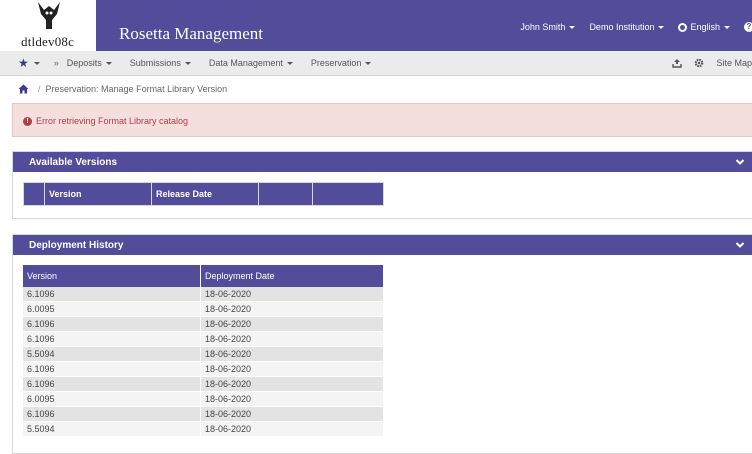  I want to click on nav-preservation-label: Preservation, so click(336, 63).